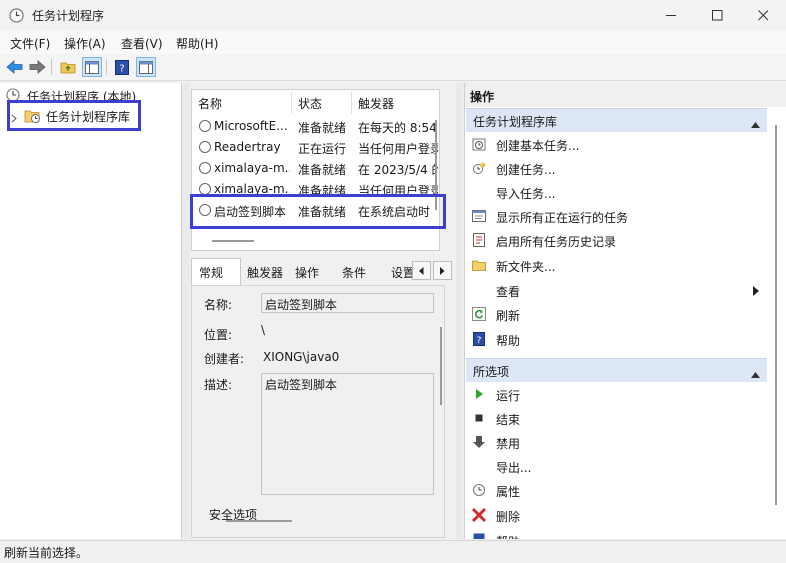  I want to click on location-label: 位置:, so click(218, 335).